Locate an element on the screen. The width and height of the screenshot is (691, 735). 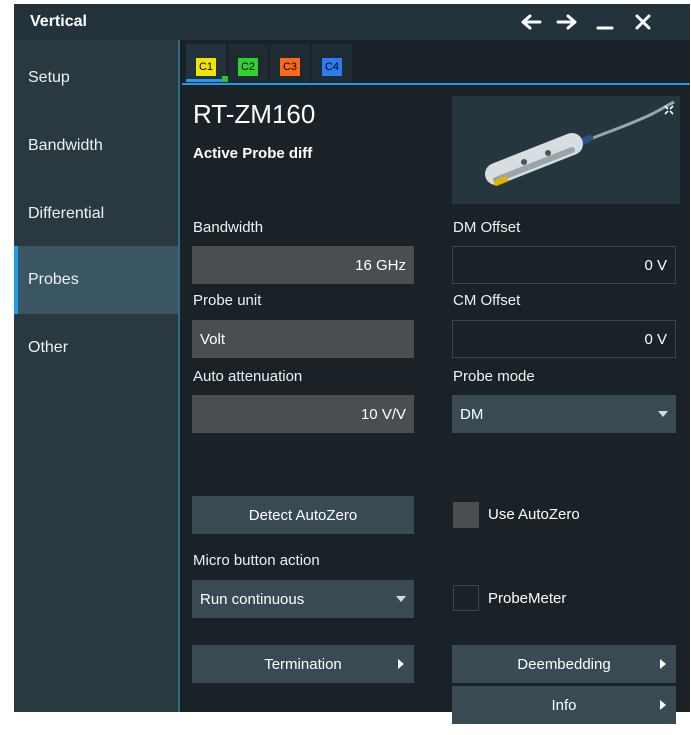
use-autozero-checkbox is located at coordinates (466, 515).